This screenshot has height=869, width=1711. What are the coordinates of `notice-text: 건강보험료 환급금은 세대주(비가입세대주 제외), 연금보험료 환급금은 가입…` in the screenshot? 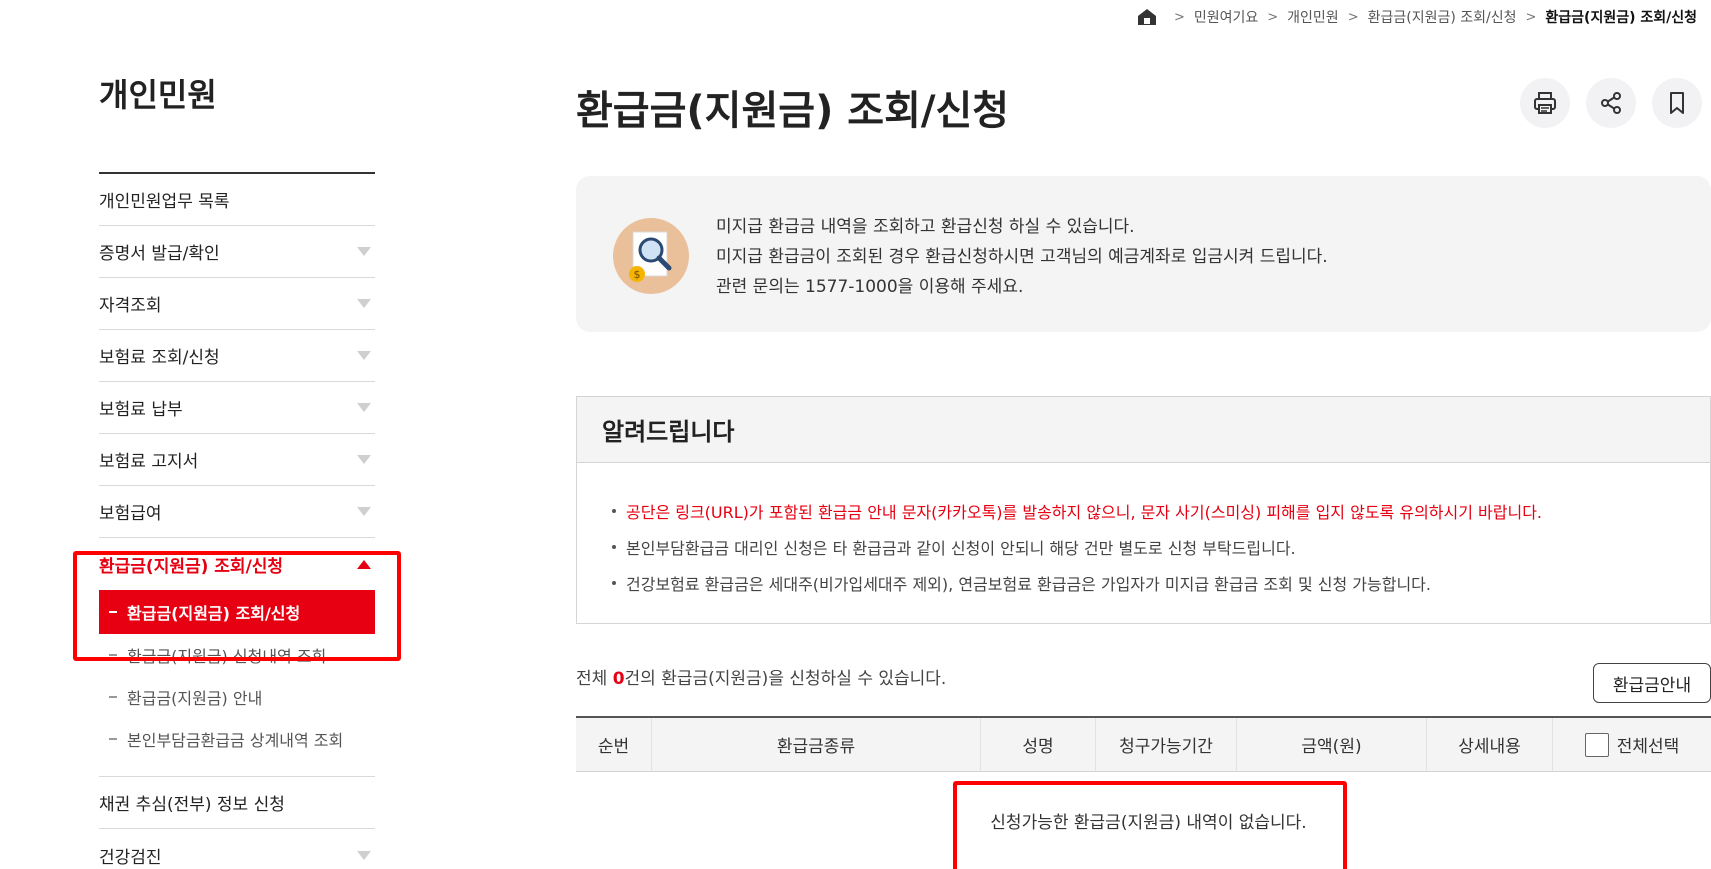 It's located at (1028, 584).